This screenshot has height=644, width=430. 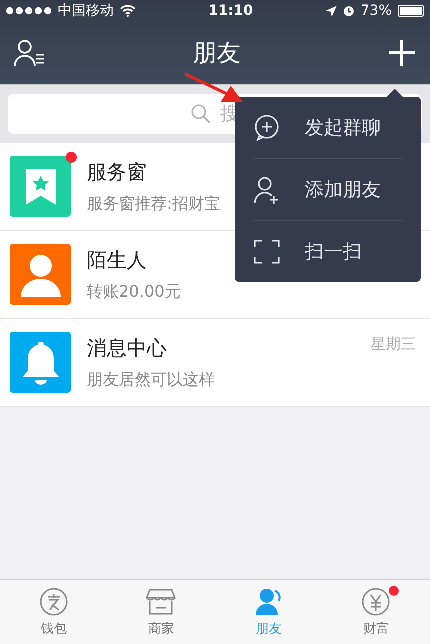 I want to click on message-preview: 朋友居然可以这样, so click(x=151, y=380).